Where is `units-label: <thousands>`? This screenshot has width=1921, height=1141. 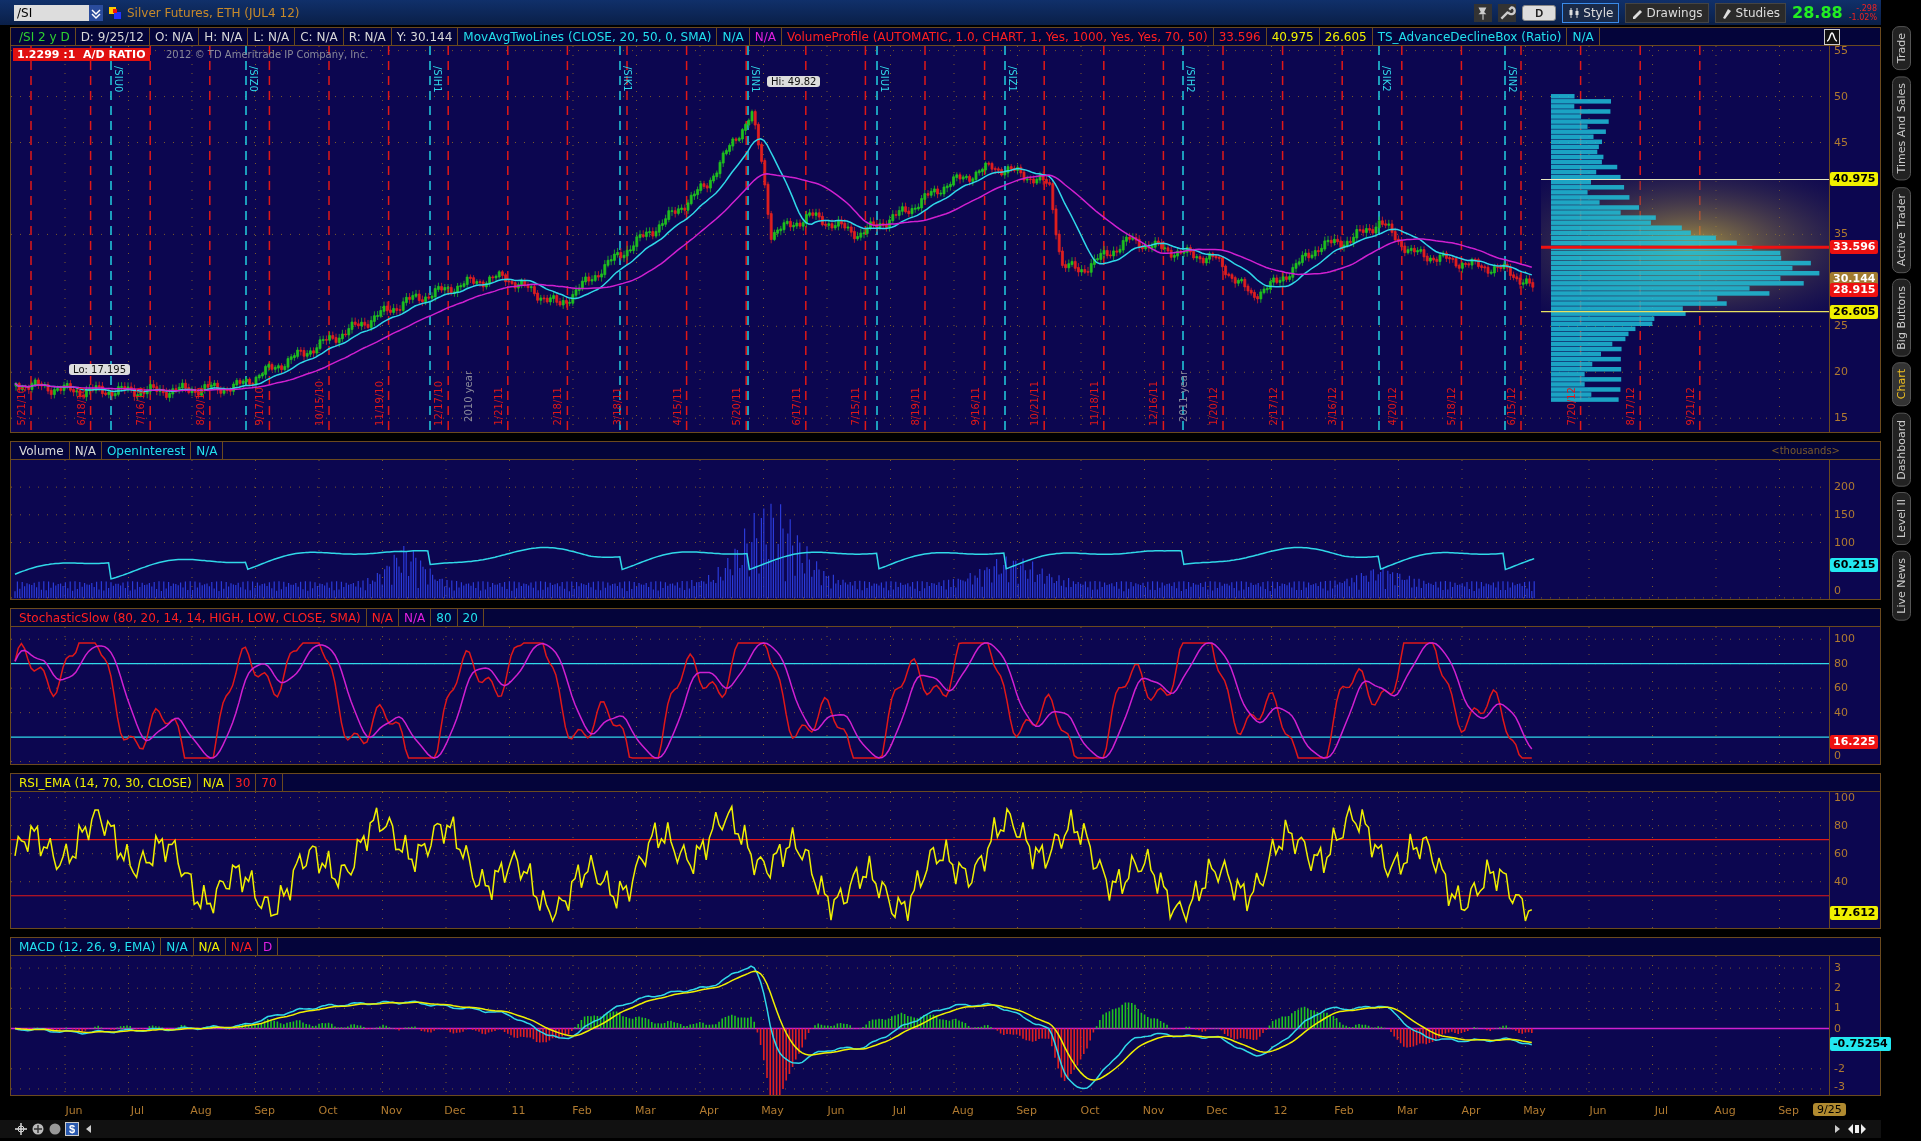 units-label: <thousands> is located at coordinates (1805, 450).